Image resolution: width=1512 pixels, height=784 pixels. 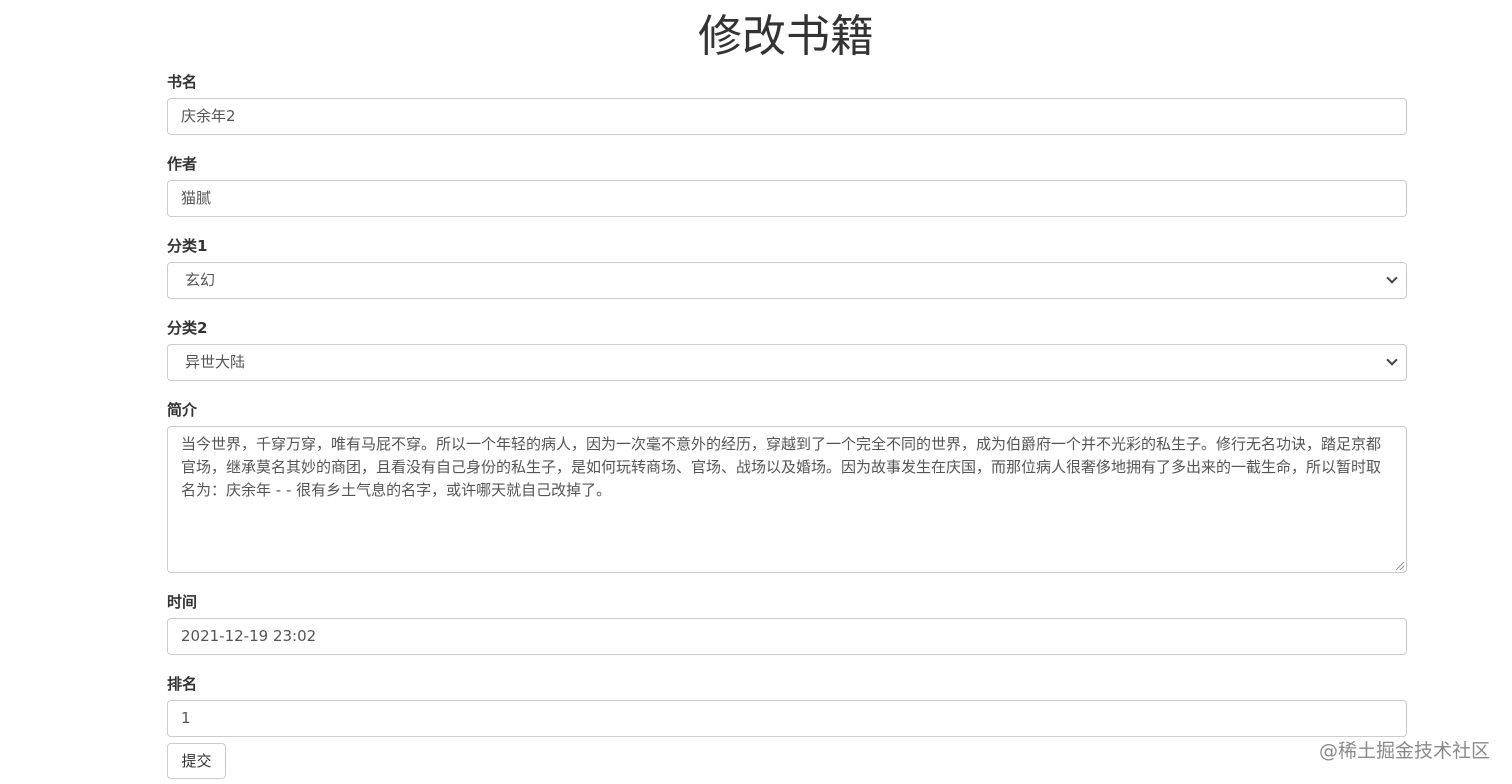 I want to click on book-name-value: 庆余年2, so click(x=208, y=116).